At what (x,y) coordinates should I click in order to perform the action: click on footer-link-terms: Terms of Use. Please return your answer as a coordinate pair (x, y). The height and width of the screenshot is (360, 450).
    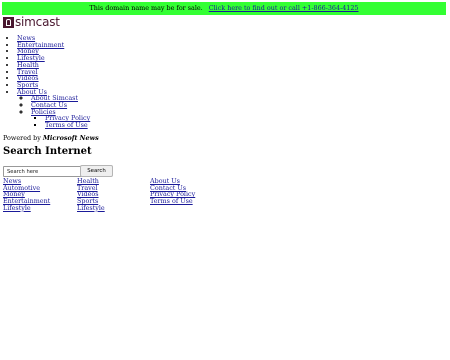
    Looking at the image, I should click on (171, 201).